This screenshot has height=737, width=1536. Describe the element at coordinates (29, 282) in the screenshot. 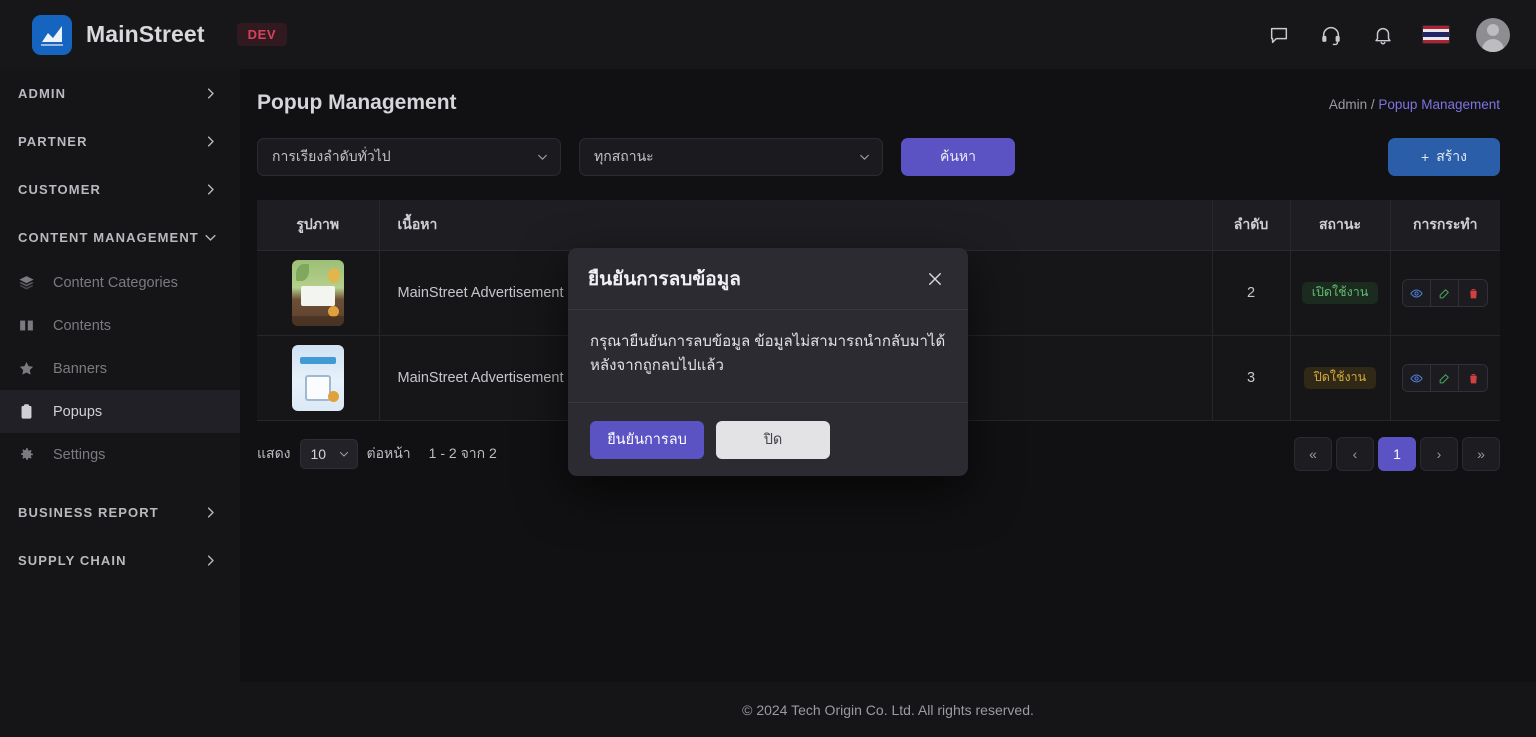

I see `layers-icon` at that location.